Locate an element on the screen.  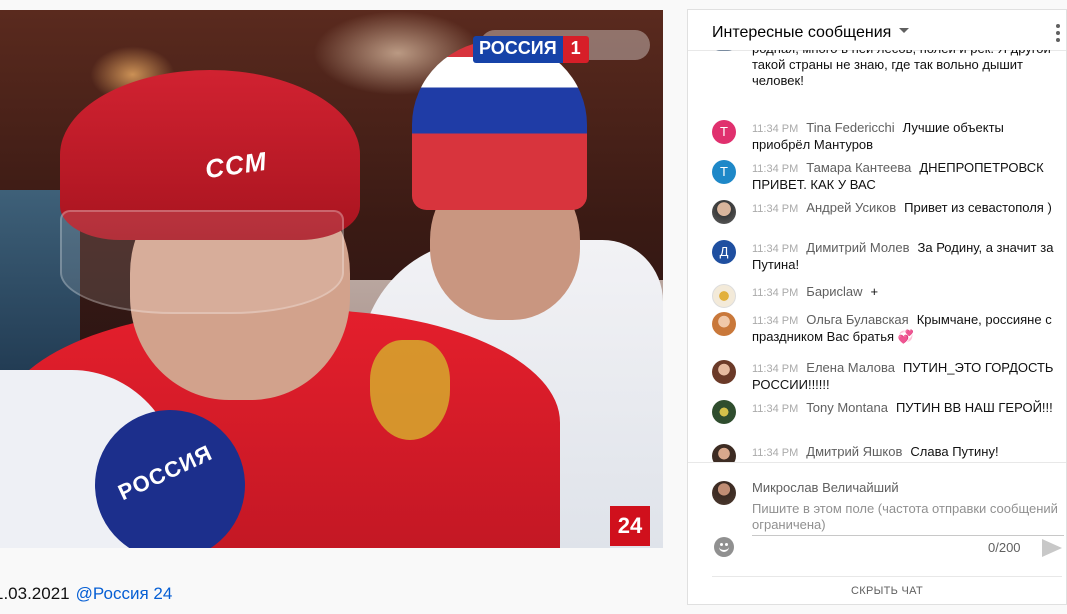
message-author: Бариclaw is located at coordinates (834, 291).